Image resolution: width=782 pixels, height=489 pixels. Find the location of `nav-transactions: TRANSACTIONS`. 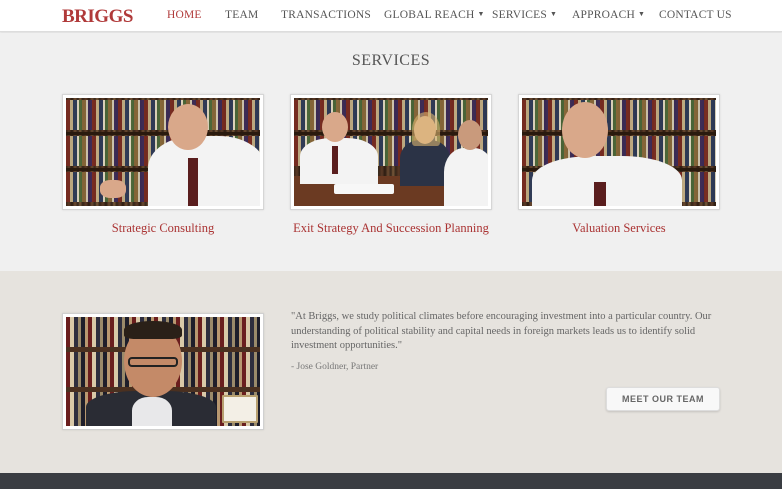

nav-transactions: TRANSACTIONS is located at coordinates (326, 15).